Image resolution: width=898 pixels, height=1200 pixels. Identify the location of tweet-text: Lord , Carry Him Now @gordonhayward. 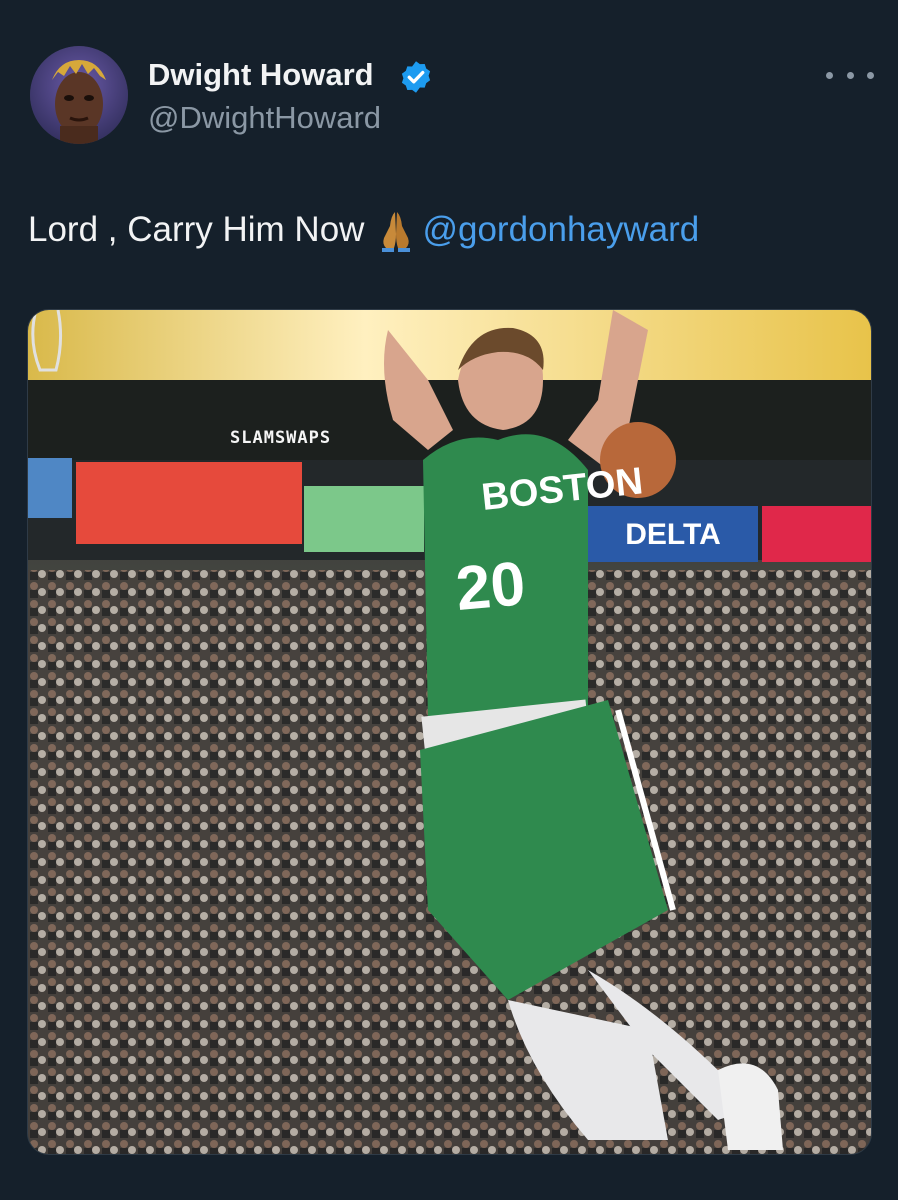
(363, 230).